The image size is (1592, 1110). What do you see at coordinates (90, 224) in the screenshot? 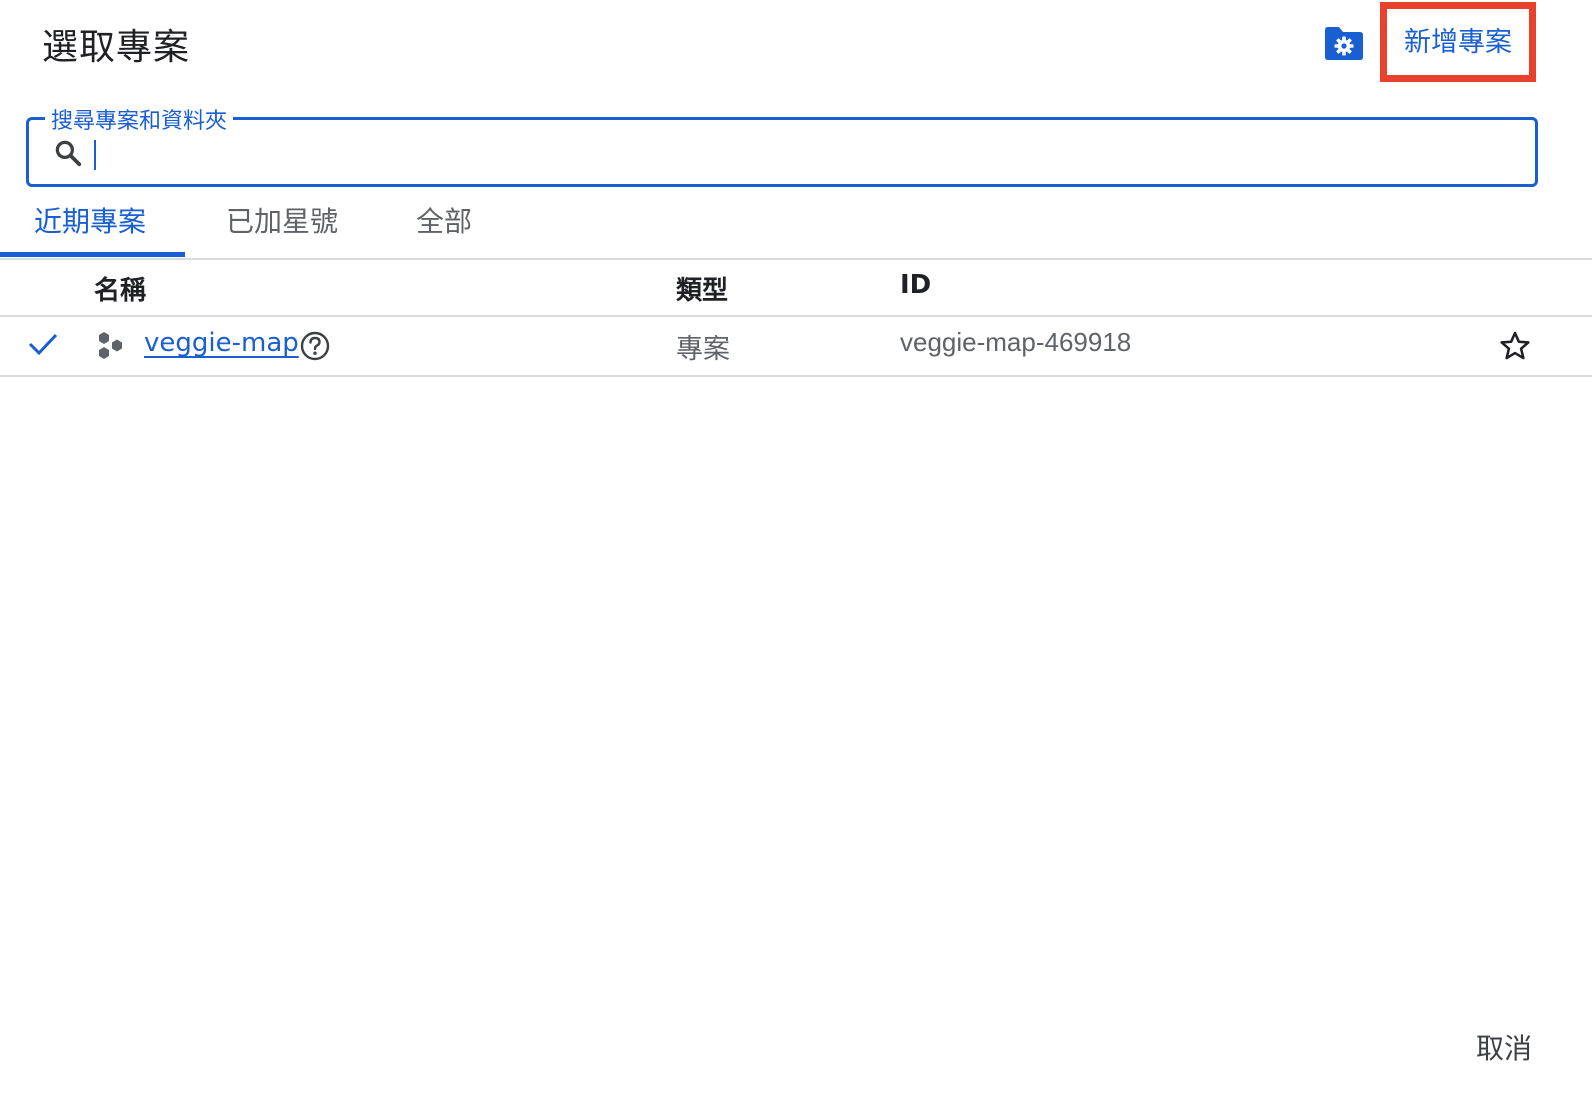
I see `tab-recent: 近期專案` at bounding box center [90, 224].